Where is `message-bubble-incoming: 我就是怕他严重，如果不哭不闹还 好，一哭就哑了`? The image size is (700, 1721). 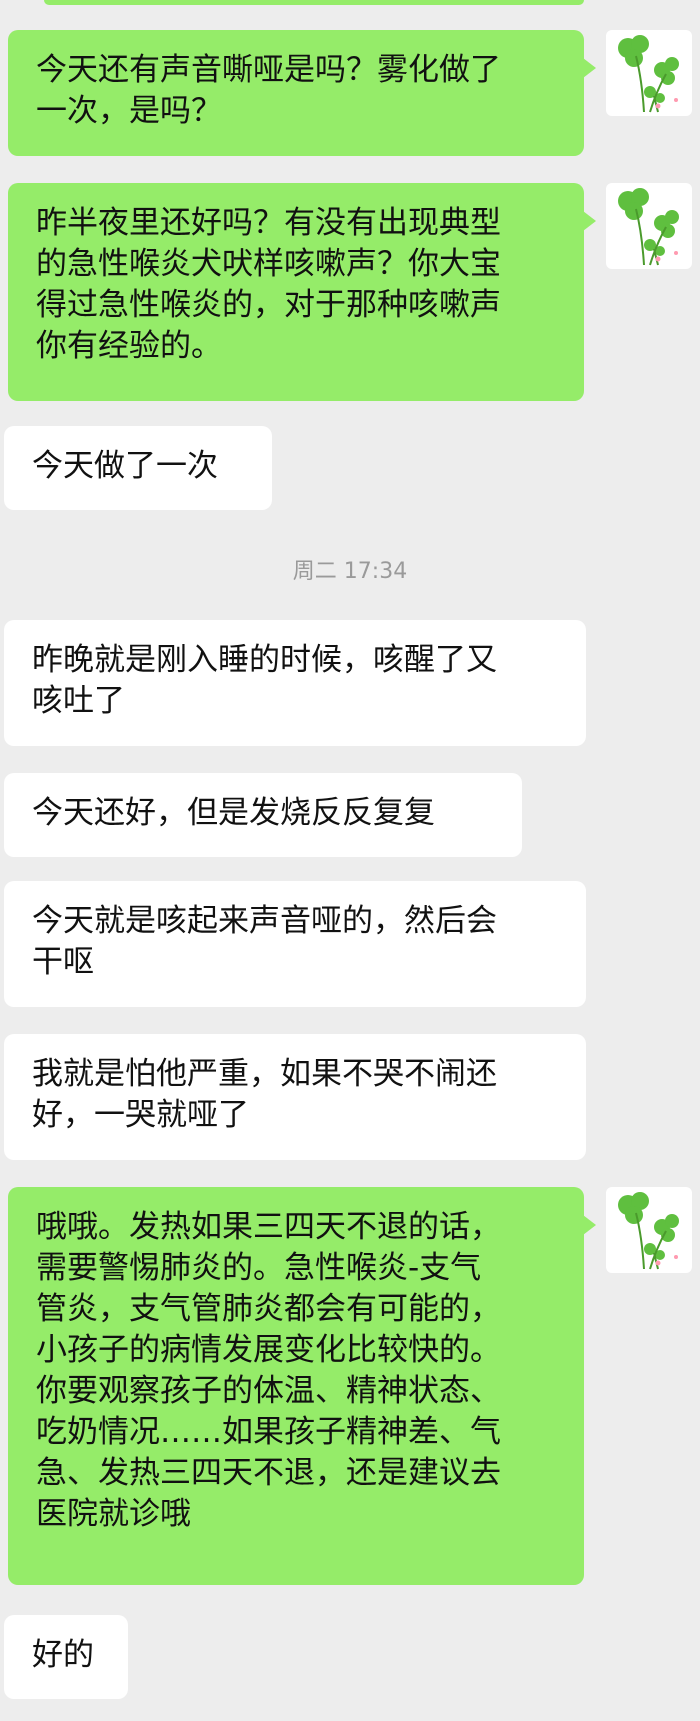 message-bubble-incoming: 我就是怕他严重，如果不哭不闹还 好，一哭就哑了 is located at coordinates (295, 1097).